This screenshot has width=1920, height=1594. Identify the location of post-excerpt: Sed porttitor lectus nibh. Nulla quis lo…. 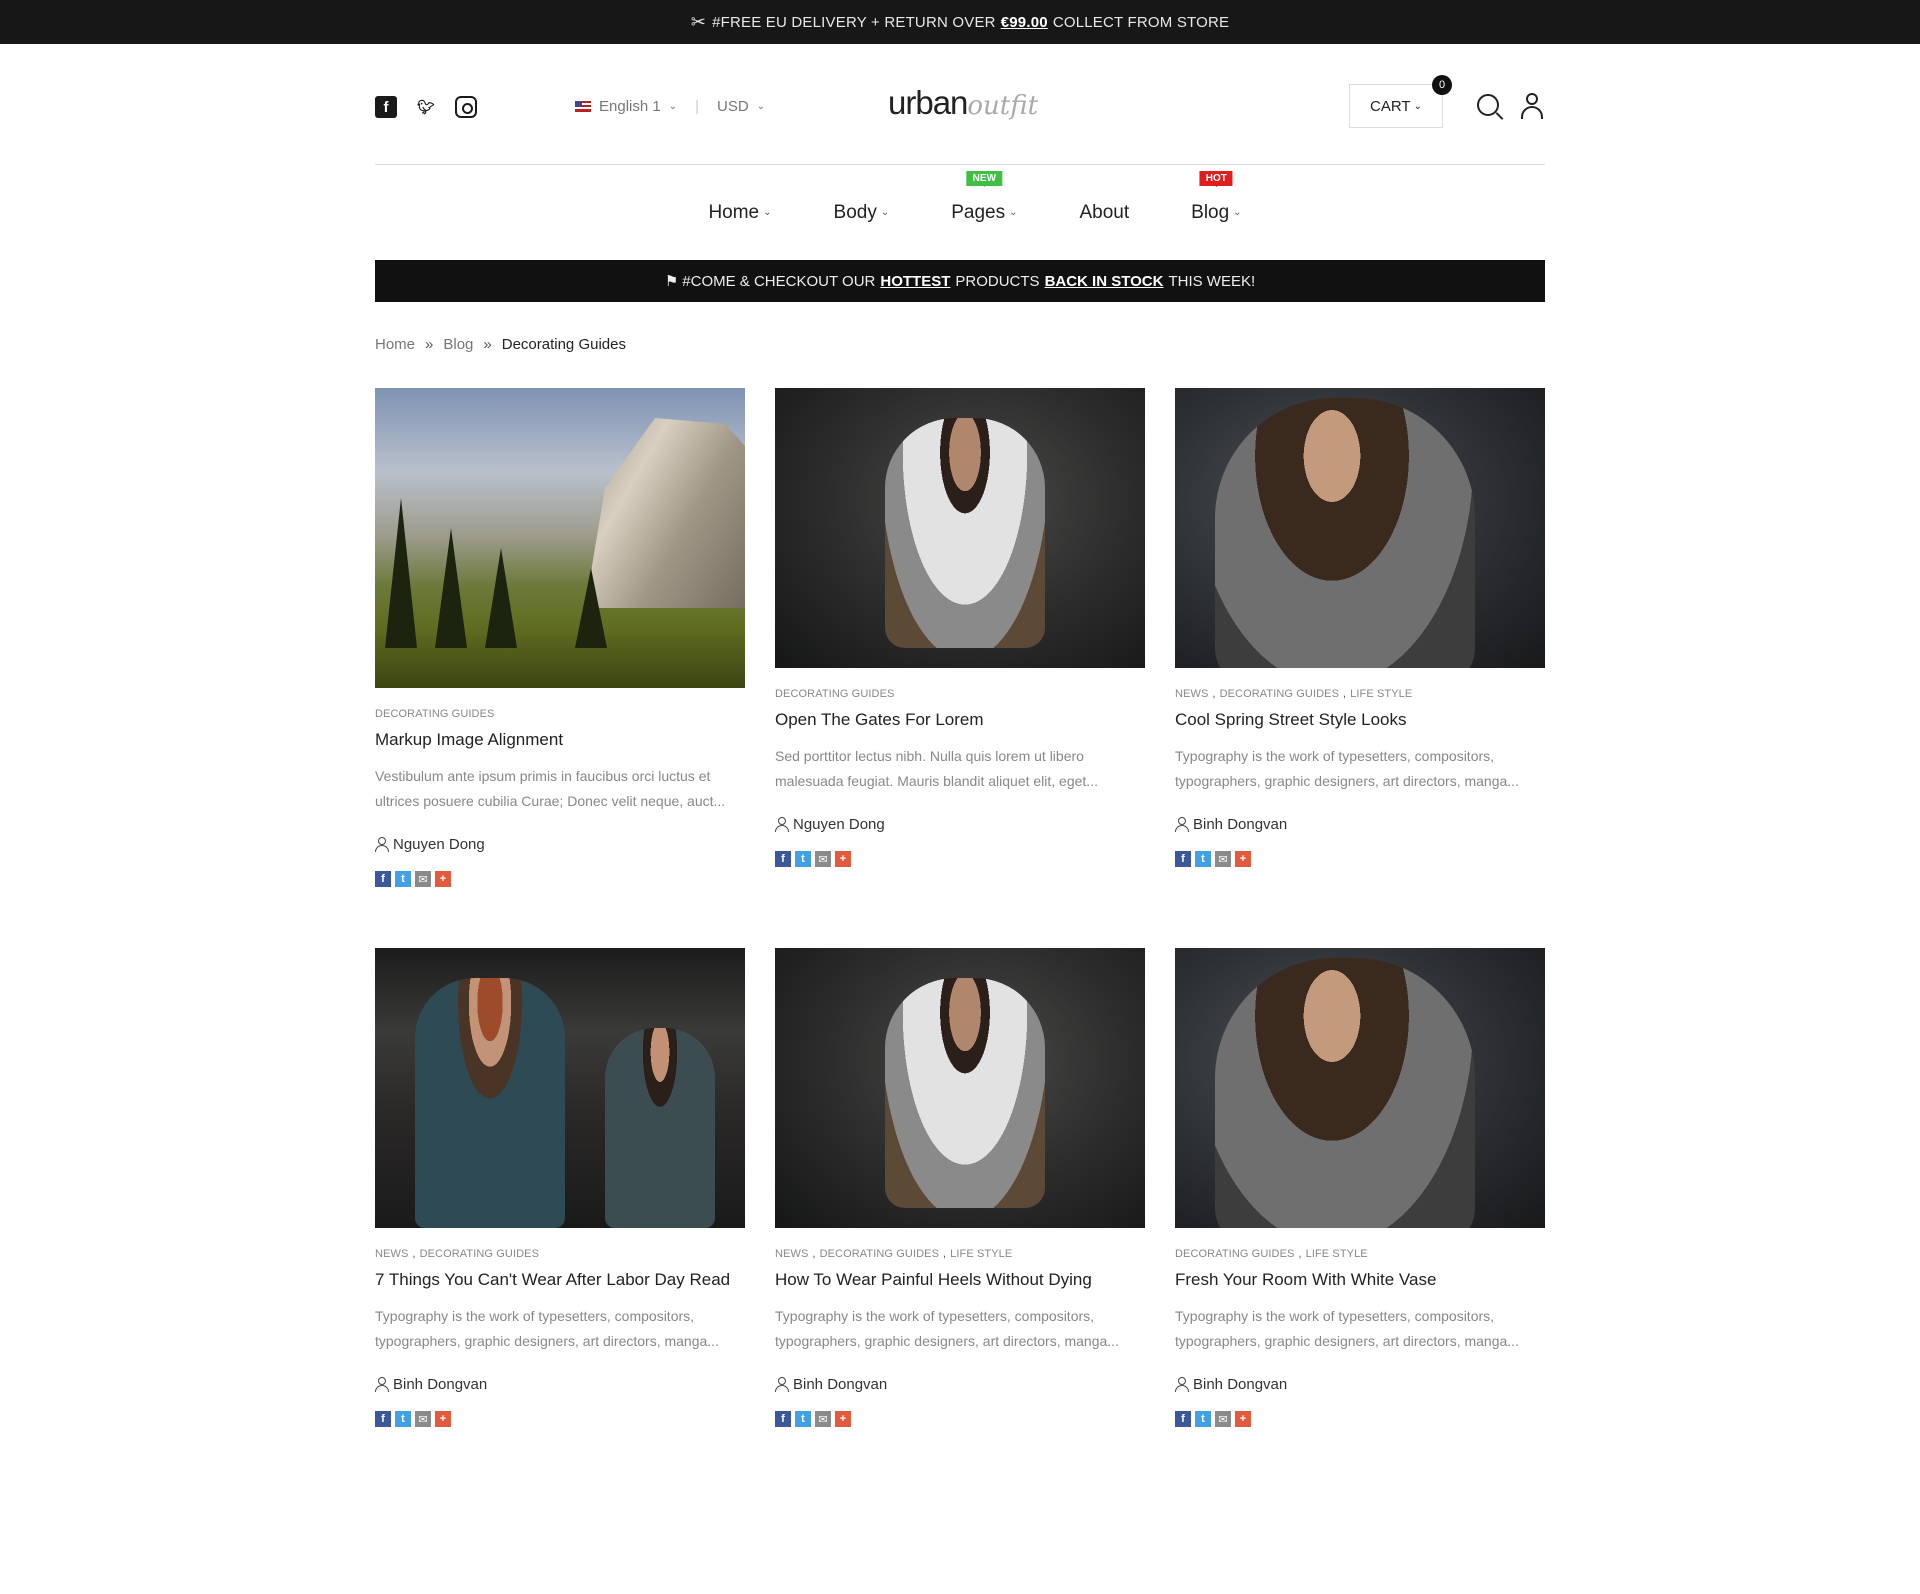
(936, 768).